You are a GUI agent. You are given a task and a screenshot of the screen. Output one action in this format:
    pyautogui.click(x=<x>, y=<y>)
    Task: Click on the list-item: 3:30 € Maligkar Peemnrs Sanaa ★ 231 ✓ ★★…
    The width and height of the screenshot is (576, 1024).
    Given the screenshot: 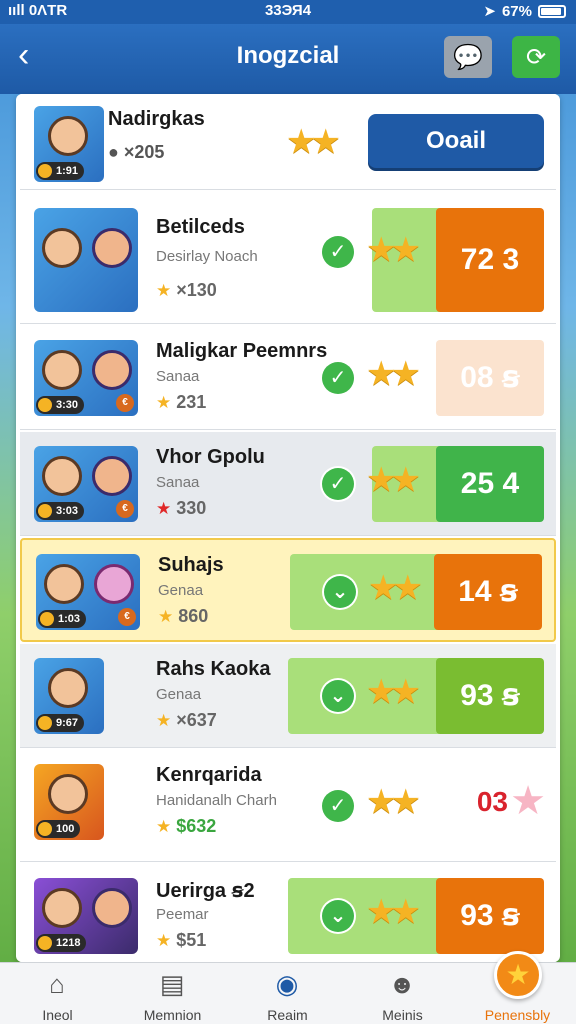 What is the action you would take?
    pyautogui.click(x=288, y=378)
    